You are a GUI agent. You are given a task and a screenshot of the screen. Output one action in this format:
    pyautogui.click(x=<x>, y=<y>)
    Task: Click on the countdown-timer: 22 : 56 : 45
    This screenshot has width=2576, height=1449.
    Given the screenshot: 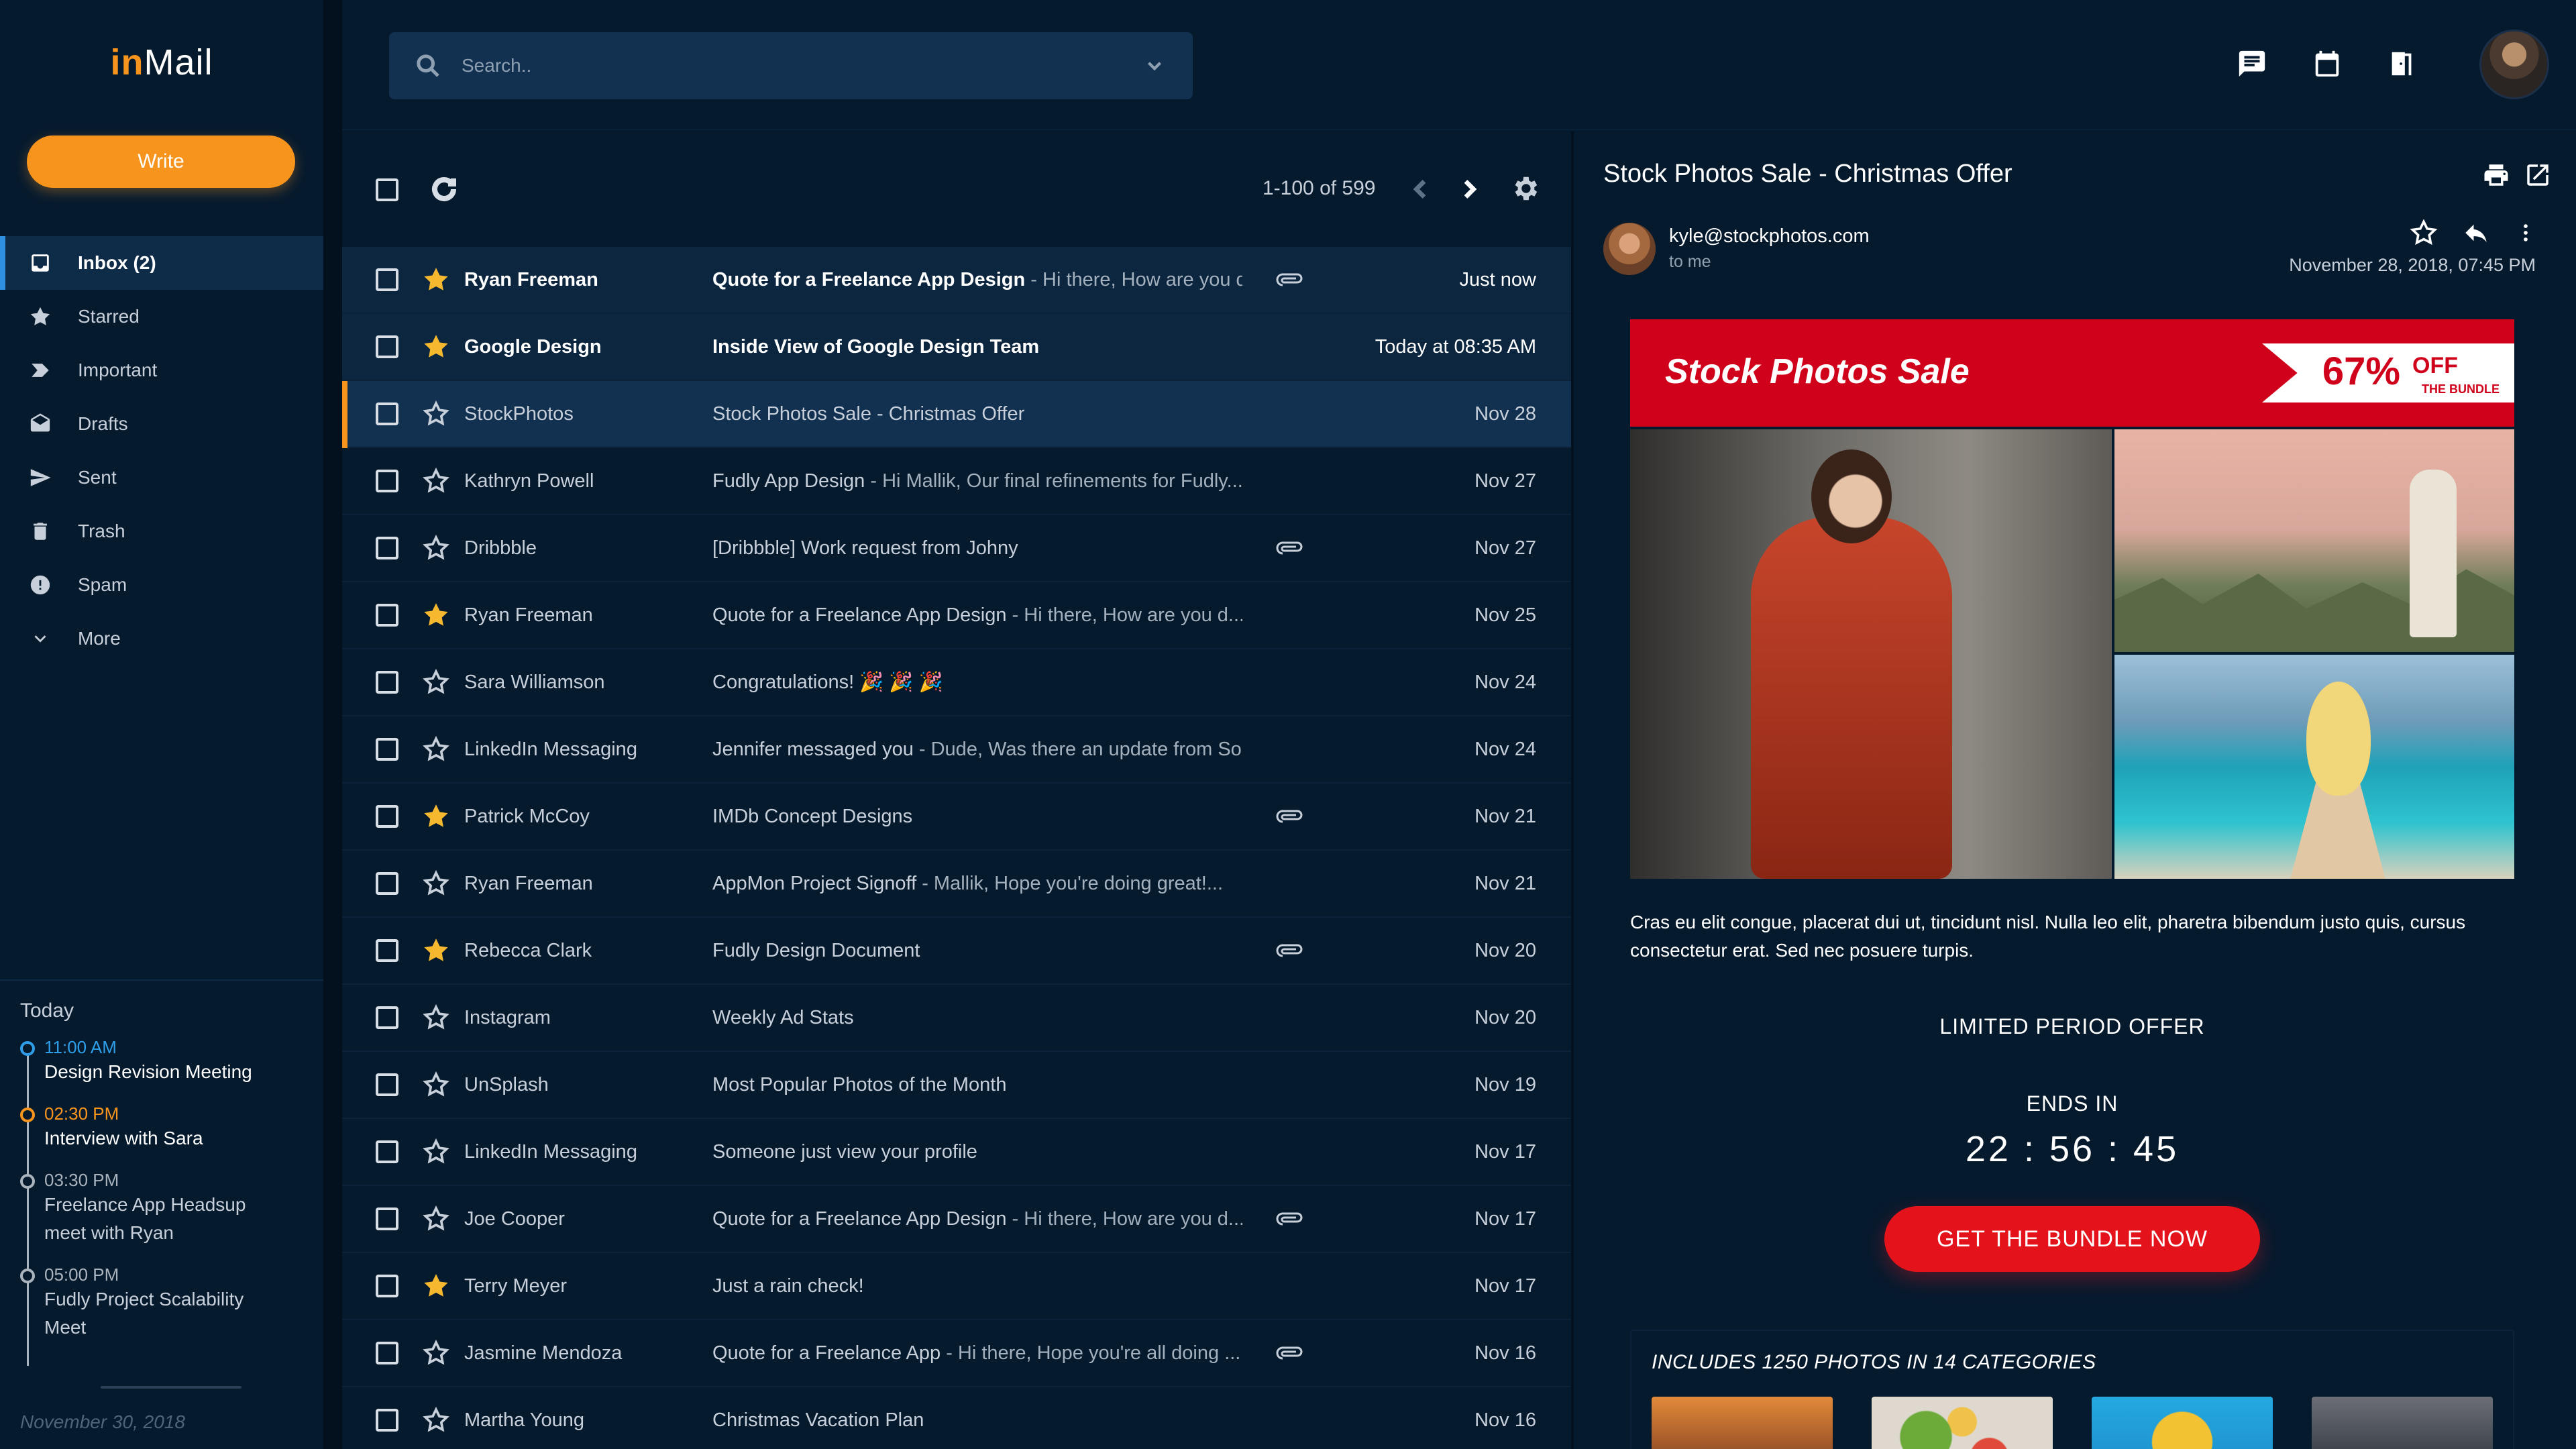 What is the action you would take?
    pyautogui.click(x=2072, y=1149)
    